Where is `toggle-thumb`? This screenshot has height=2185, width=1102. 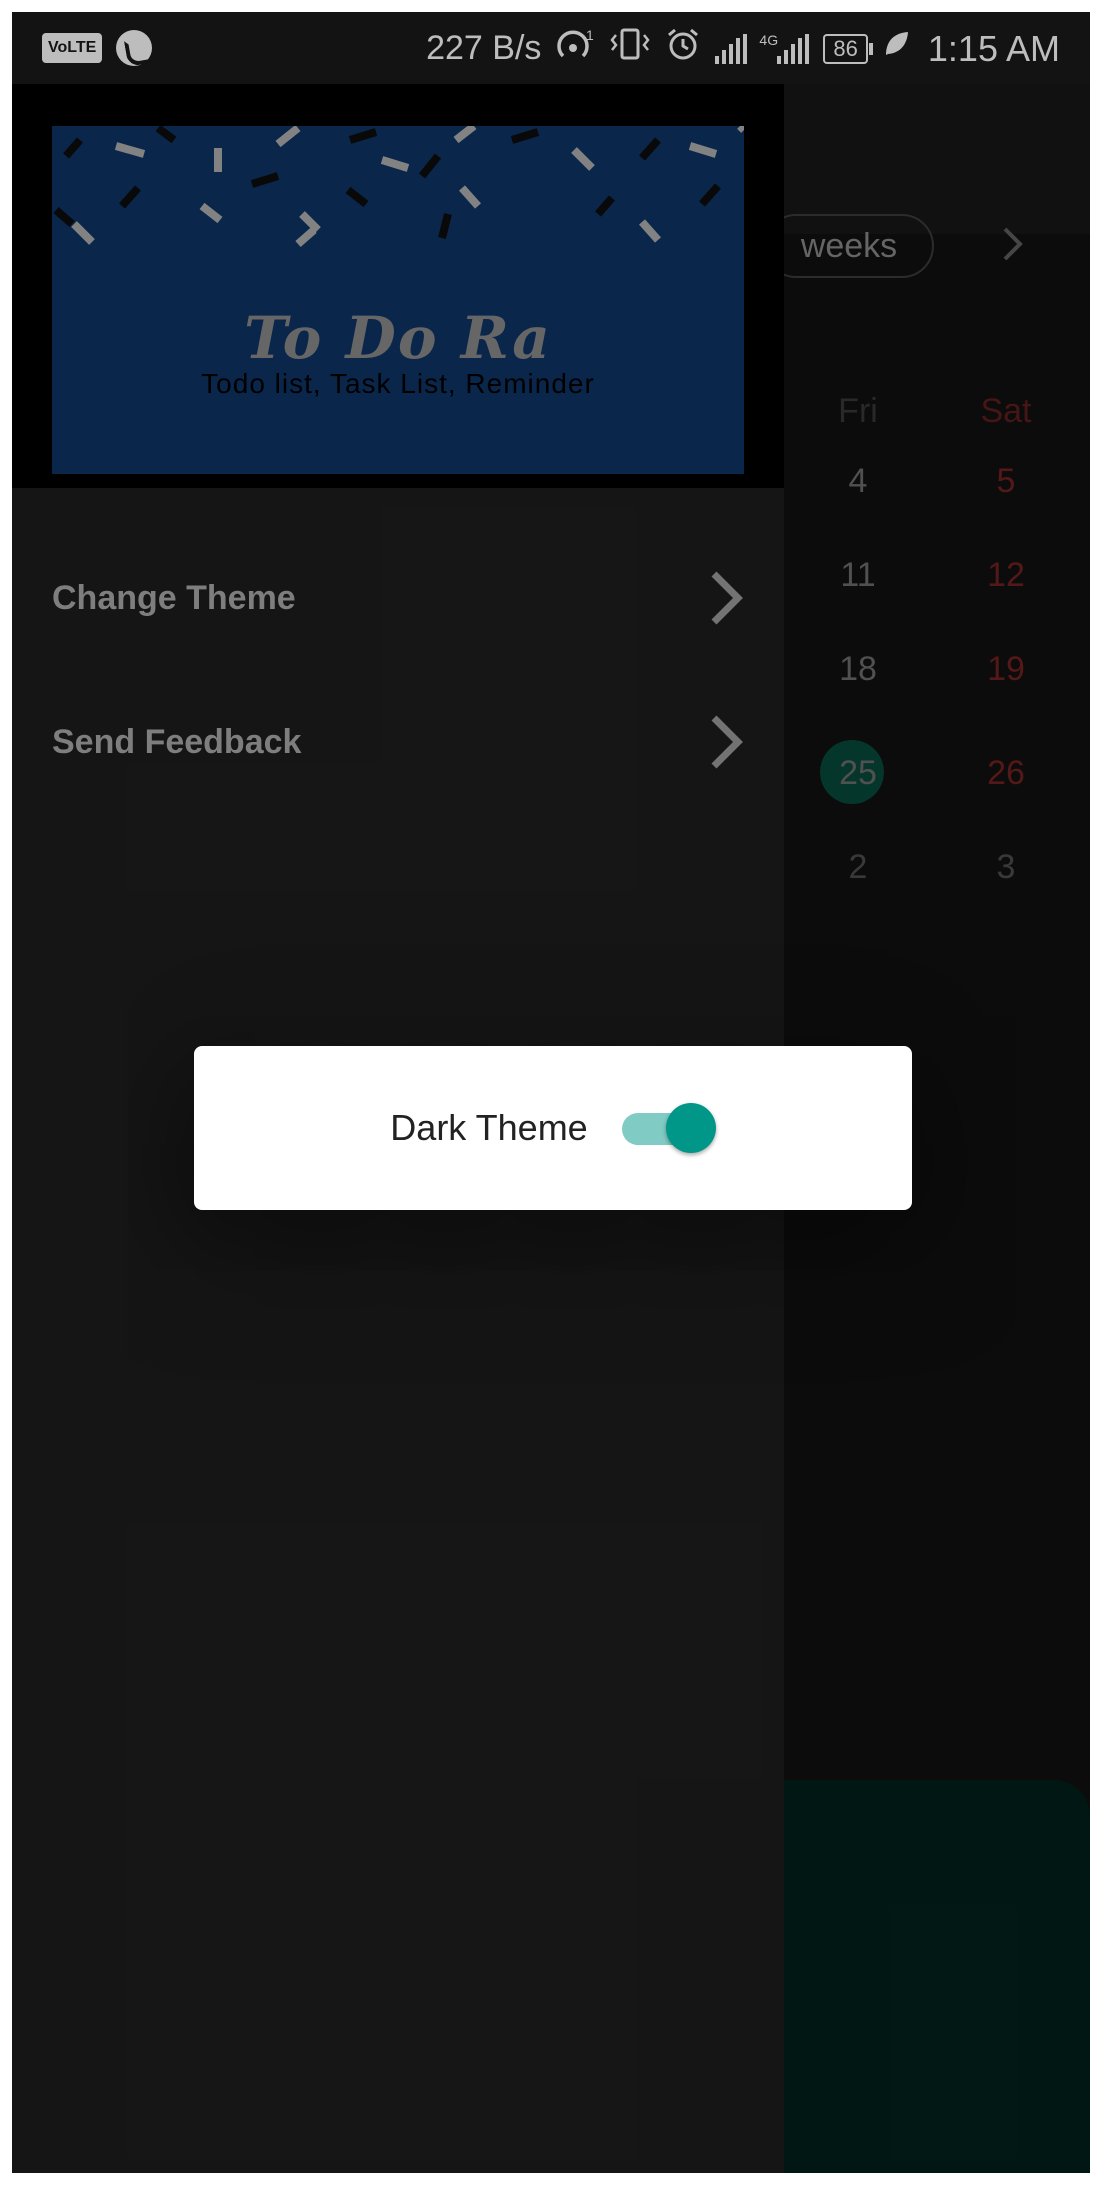 toggle-thumb is located at coordinates (690, 1128).